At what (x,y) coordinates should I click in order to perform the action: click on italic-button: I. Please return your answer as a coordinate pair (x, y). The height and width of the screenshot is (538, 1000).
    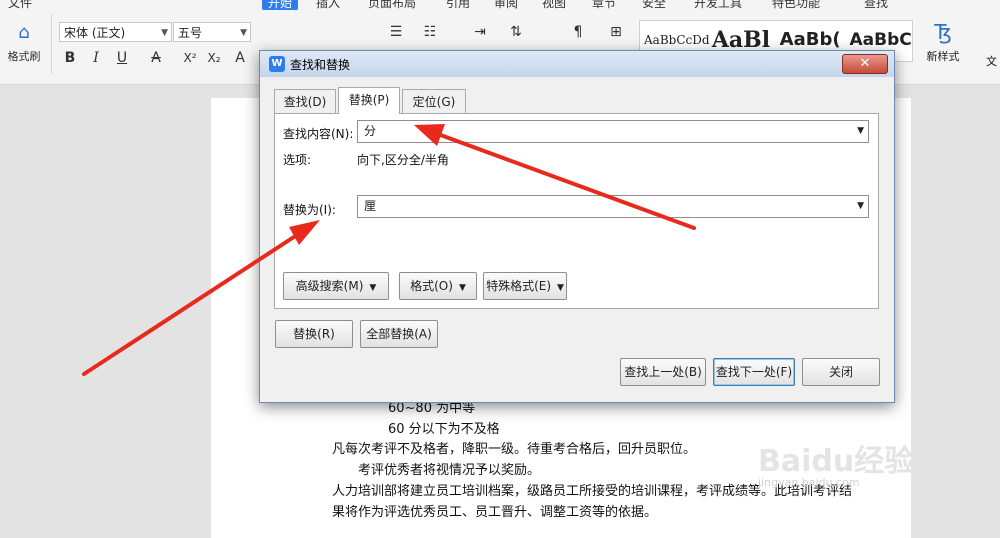
    Looking at the image, I should click on (96, 58).